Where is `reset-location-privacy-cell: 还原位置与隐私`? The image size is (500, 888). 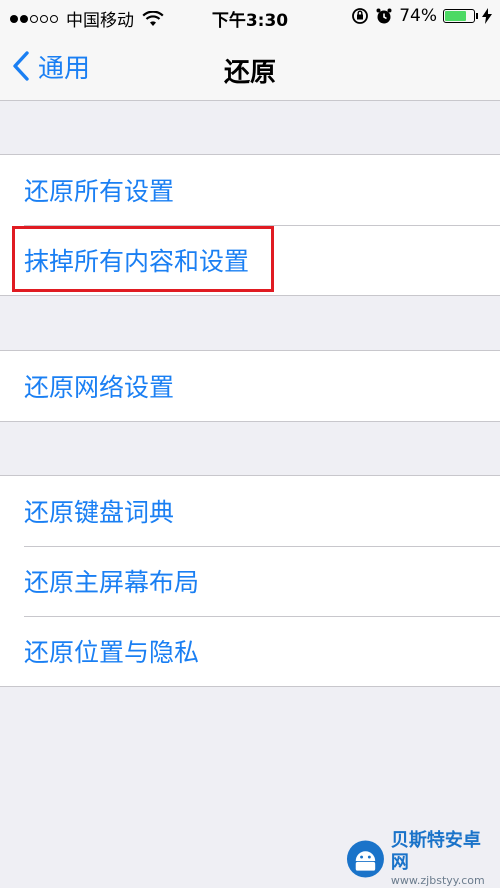
reset-location-privacy-cell: 还原位置与隐私 is located at coordinates (250, 651).